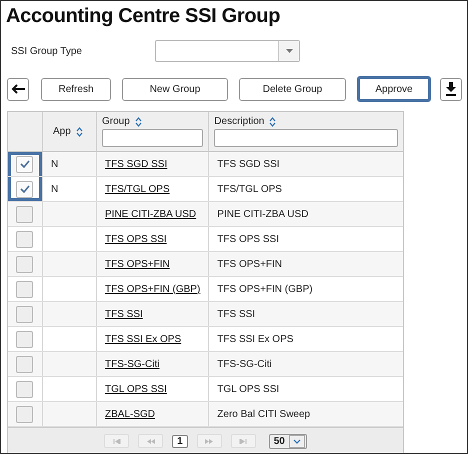 The image size is (468, 454). Describe the element at coordinates (136, 239) in the screenshot. I see `group-link: TFS OPS SSI` at that location.